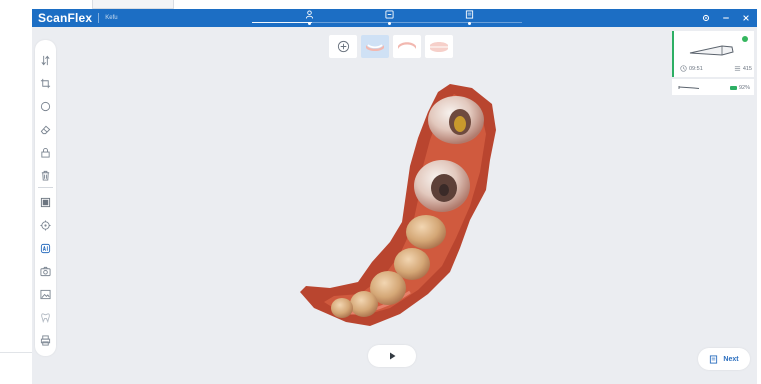 This screenshot has height=384, width=761. Describe the element at coordinates (744, 87) in the screenshot. I see `battery-value: 92%` at that location.